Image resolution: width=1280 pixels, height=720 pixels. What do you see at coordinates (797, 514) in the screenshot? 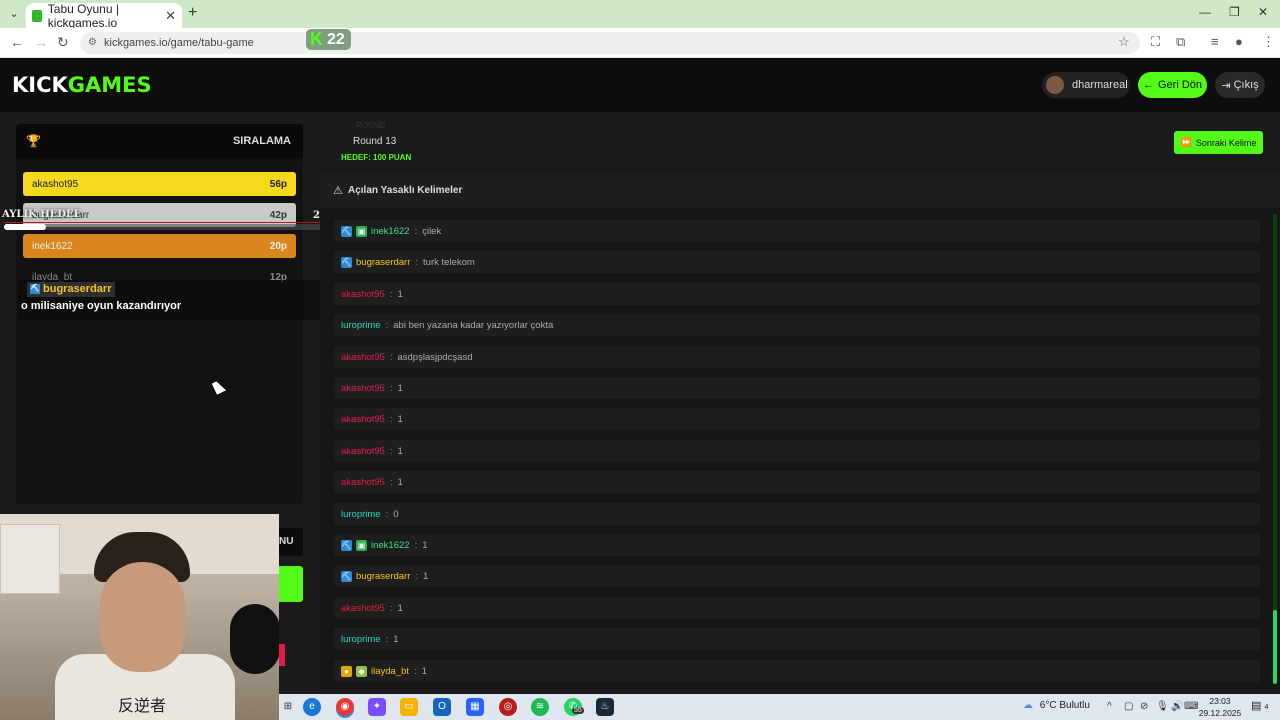
I see `chat-message-row: luroprime:0` at bounding box center [797, 514].